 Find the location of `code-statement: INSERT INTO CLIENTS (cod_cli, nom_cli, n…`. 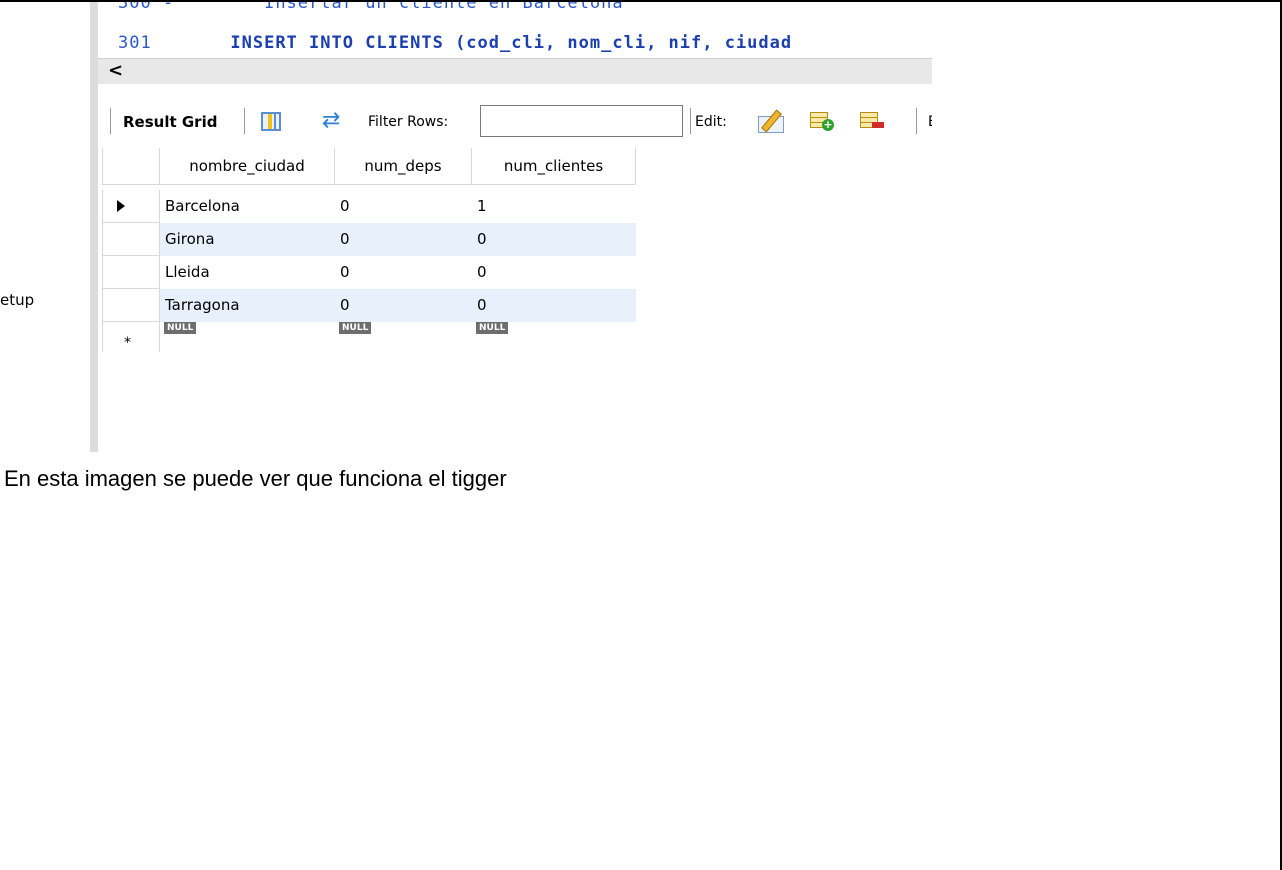

code-statement: INSERT INTO CLIENTS (cod_cli, nom_cli, n… is located at coordinates (511, 43).